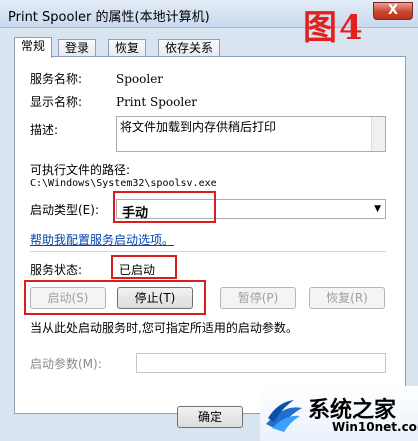  Describe the element at coordinates (140, 79) in the screenshot. I see `service-name-value: Spooler` at that location.